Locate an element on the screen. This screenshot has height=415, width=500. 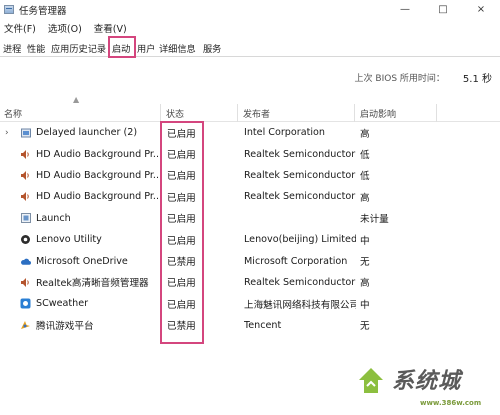
column-header-startup-impact: 启动影响 is located at coordinates (396, 113).